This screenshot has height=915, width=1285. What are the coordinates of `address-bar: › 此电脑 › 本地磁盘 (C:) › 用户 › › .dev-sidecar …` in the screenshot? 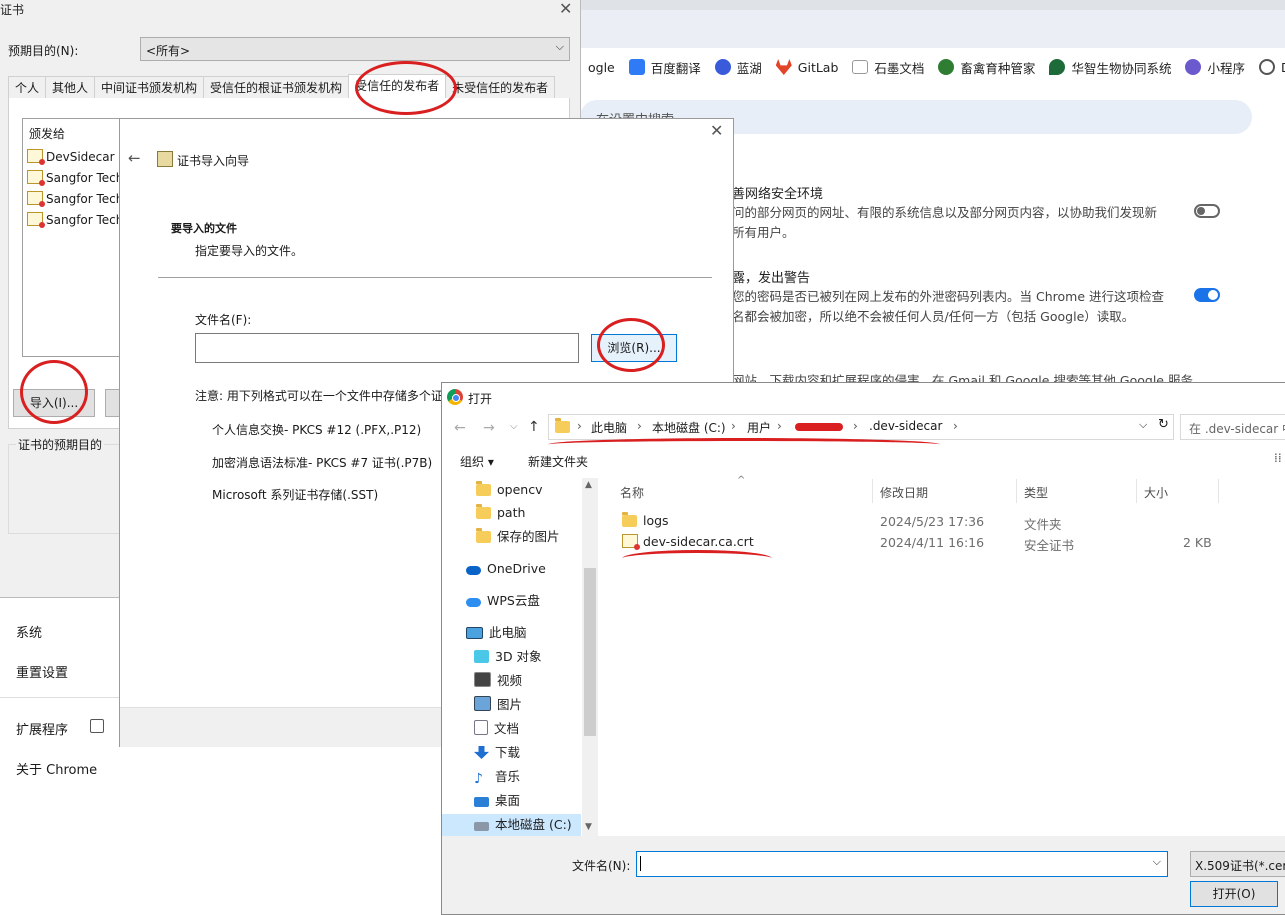 It's located at (861, 427).